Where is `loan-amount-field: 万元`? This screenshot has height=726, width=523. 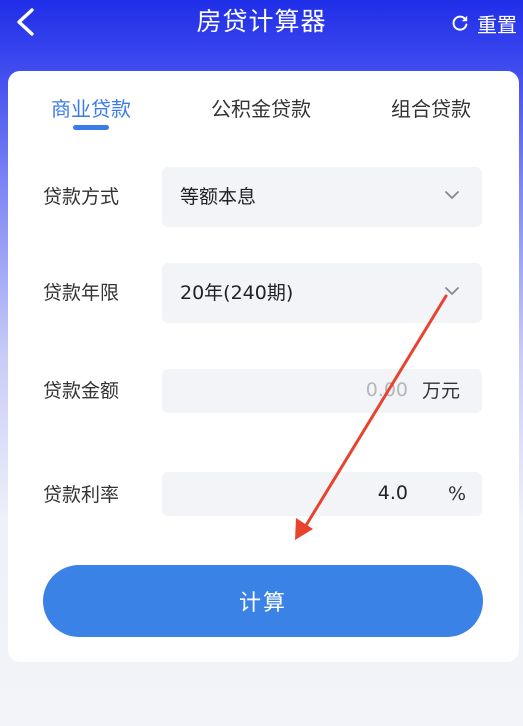
loan-amount-field: 万元 is located at coordinates (322, 391).